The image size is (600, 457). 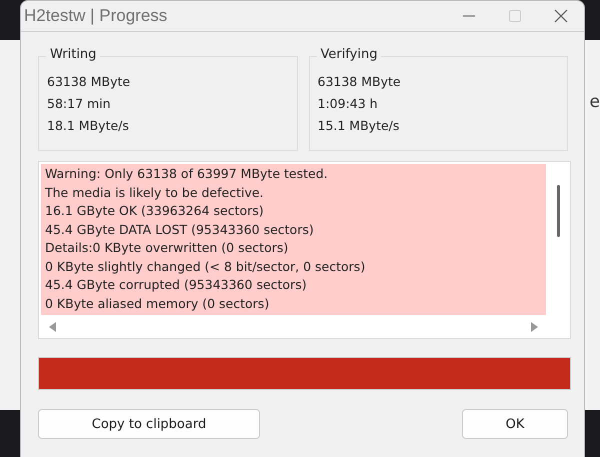 I want to click on log-line: 16.1 GByte OK (33963264 sectors), so click(x=155, y=211).